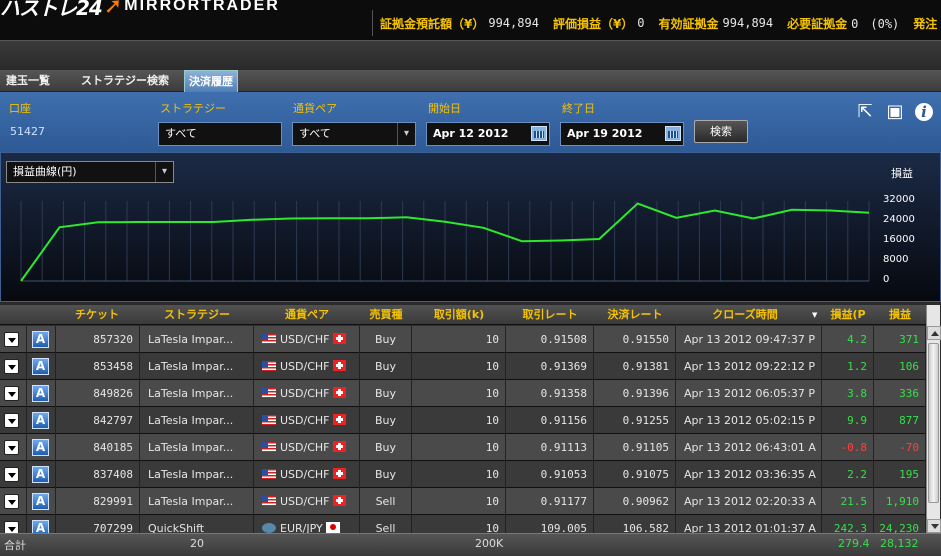  I want to click on column-header: 取引額(k), so click(459, 315).